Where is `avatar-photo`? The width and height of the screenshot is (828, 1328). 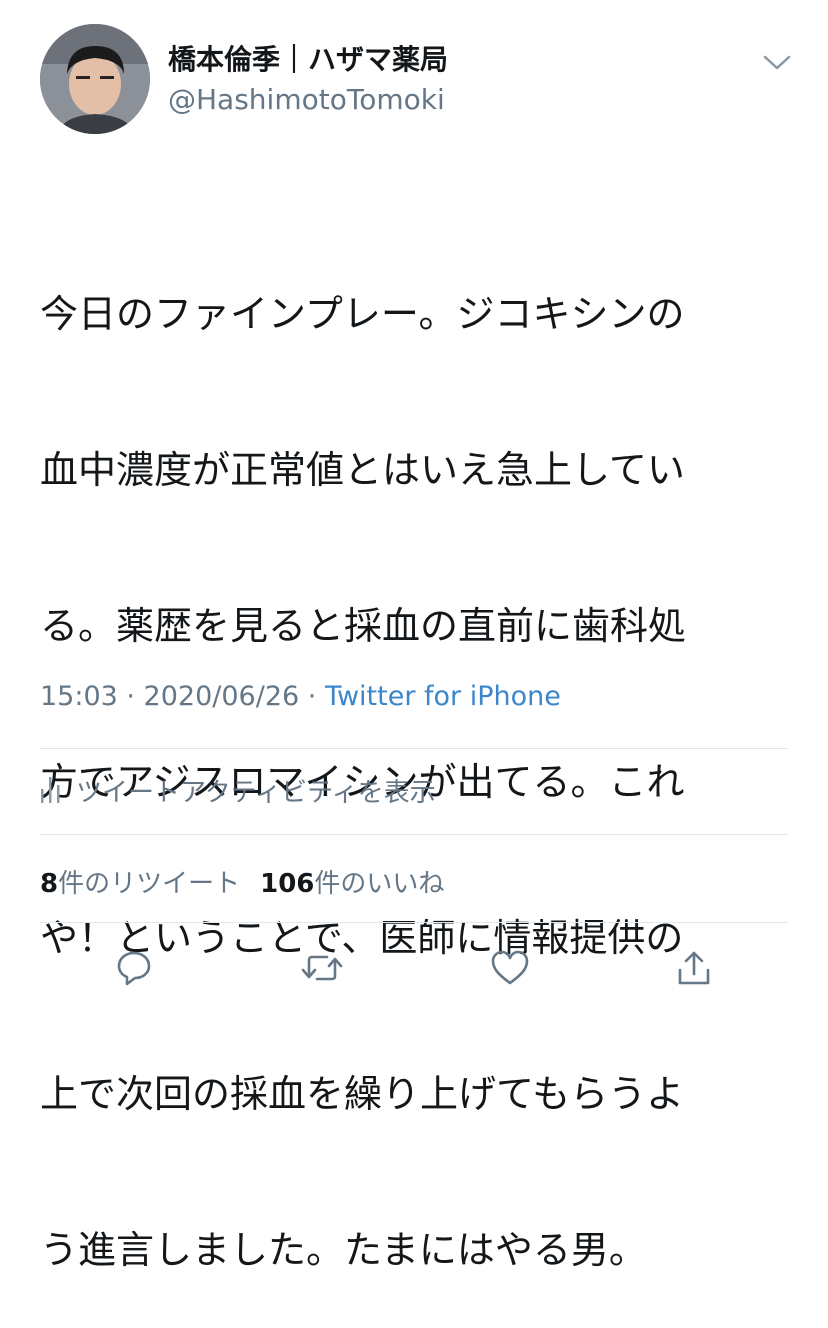
avatar-photo is located at coordinates (95, 79).